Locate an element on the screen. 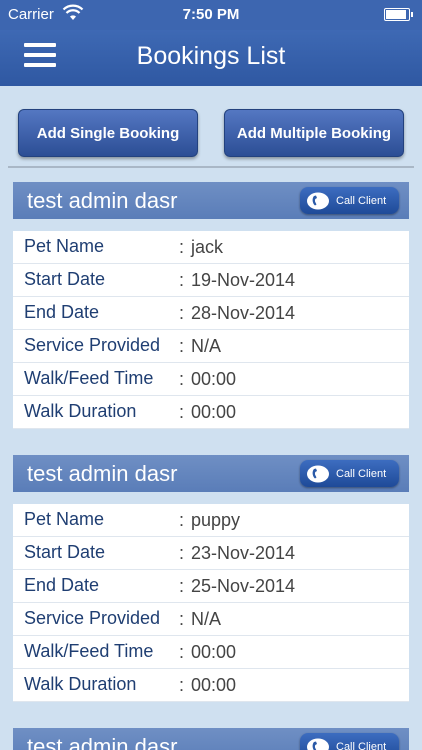 This screenshot has width=422, height=750. action-row: Add Single Booking Add Multiple Booking is located at coordinates (211, 126).